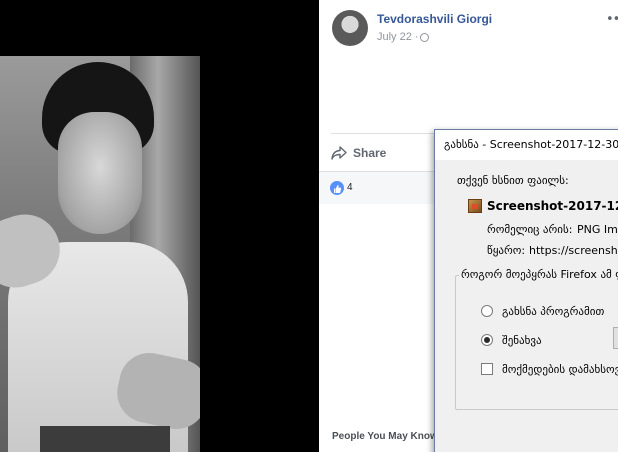  What do you see at coordinates (612, 19) in the screenshot?
I see `more-options-icon: •••` at bounding box center [612, 19].